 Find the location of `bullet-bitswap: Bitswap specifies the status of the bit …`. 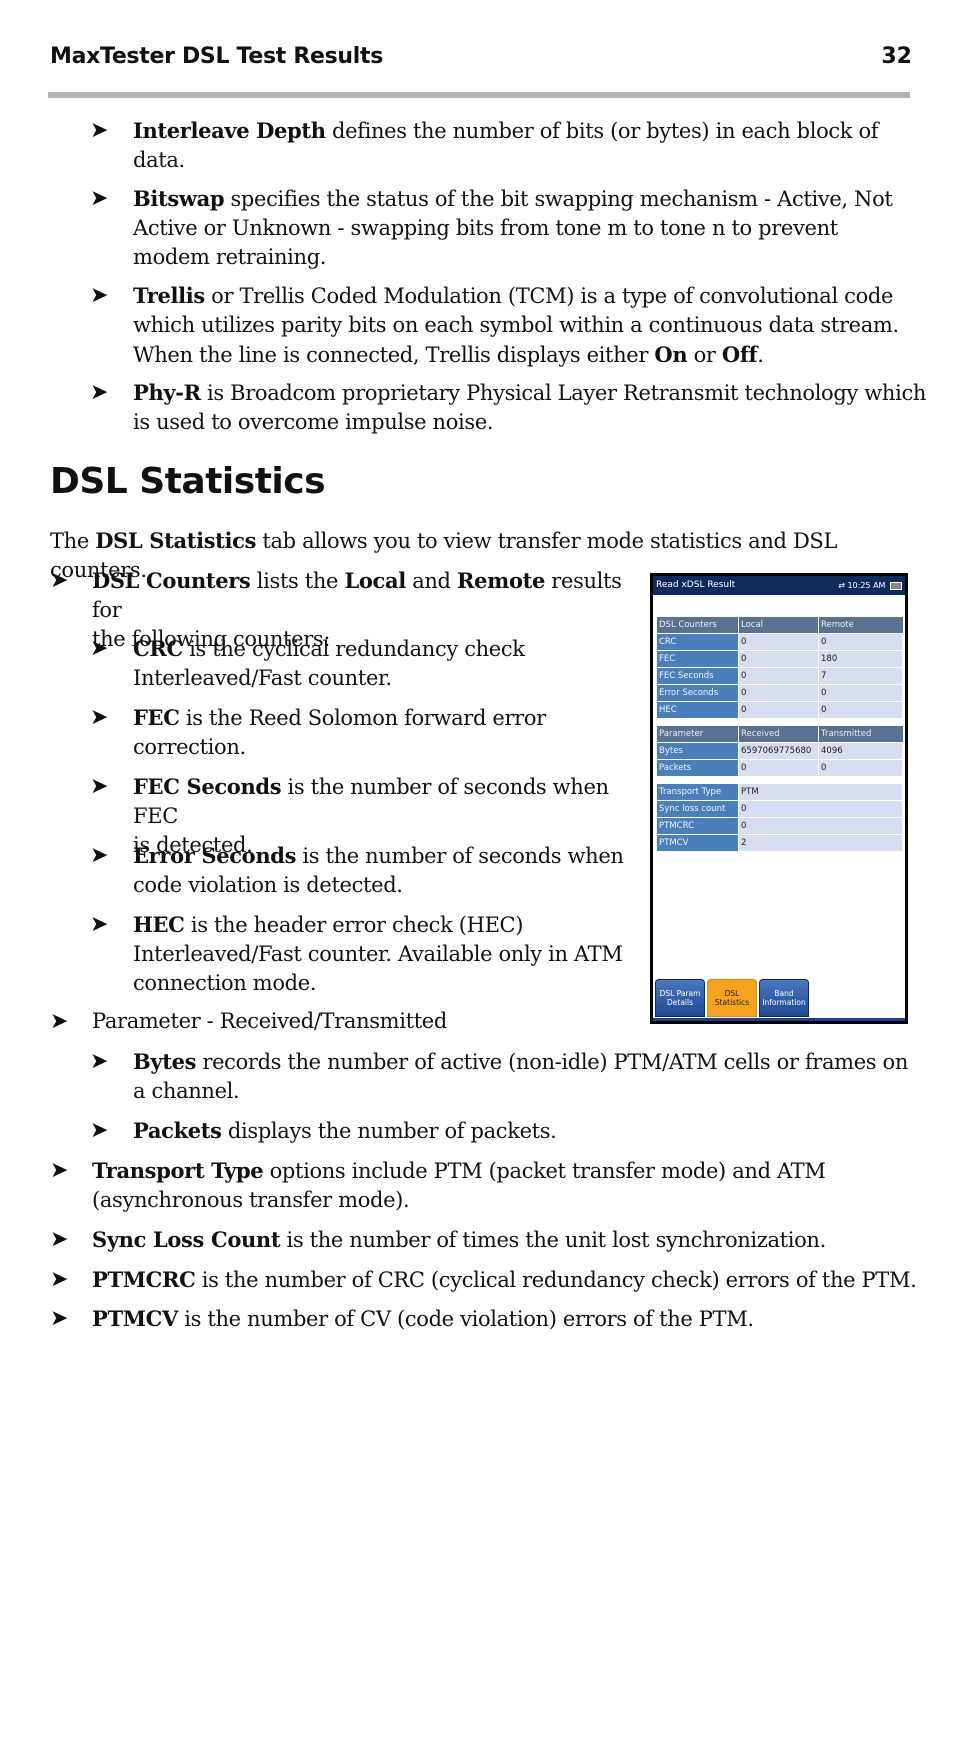

bullet-bitswap: Bitswap specifies the status of the bit … is located at coordinates (513, 227).